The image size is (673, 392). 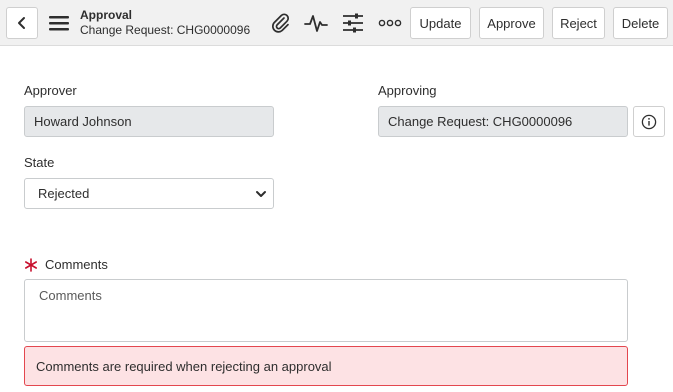 I want to click on state-select-value: Rejected, so click(x=64, y=193).